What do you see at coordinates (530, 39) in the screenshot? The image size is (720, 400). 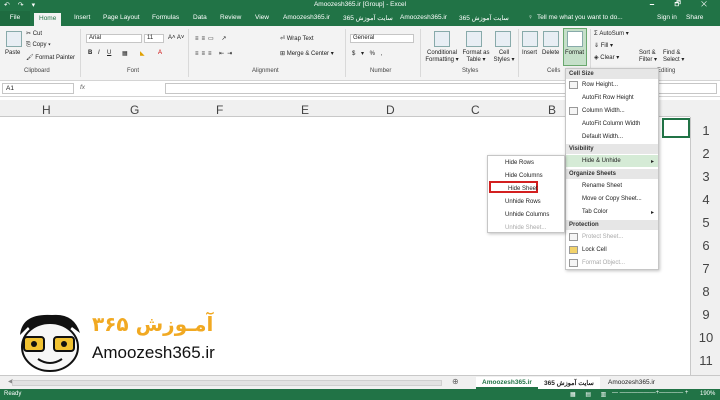 I see `insert-cells-icon` at bounding box center [530, 39].